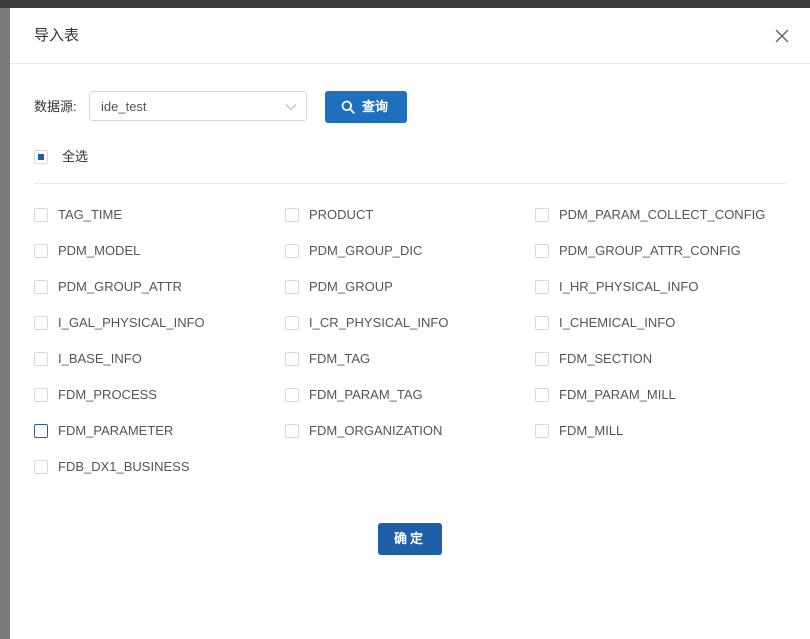  What do you see at coordinates (124, 106) in the screenshot?
I see `datasource-selected-value: ide_test` at bounding box center [124, 106].